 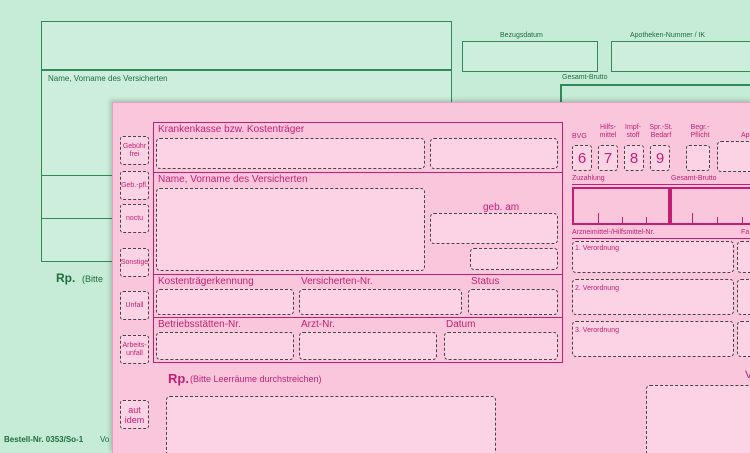 What do you see at coordinates (743, 297) in the screenshot?
I see `verordnung-2-extra` at bounding box center [743, 297].